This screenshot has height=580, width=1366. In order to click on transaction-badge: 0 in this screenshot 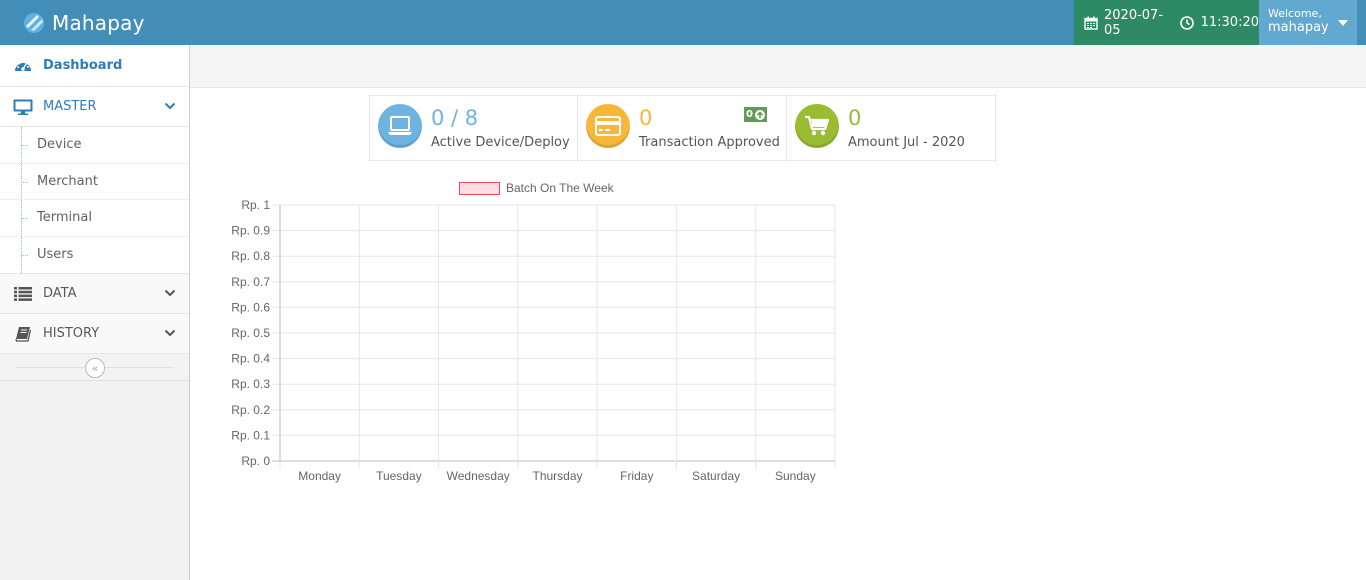, I will do `click(755, 114)`.